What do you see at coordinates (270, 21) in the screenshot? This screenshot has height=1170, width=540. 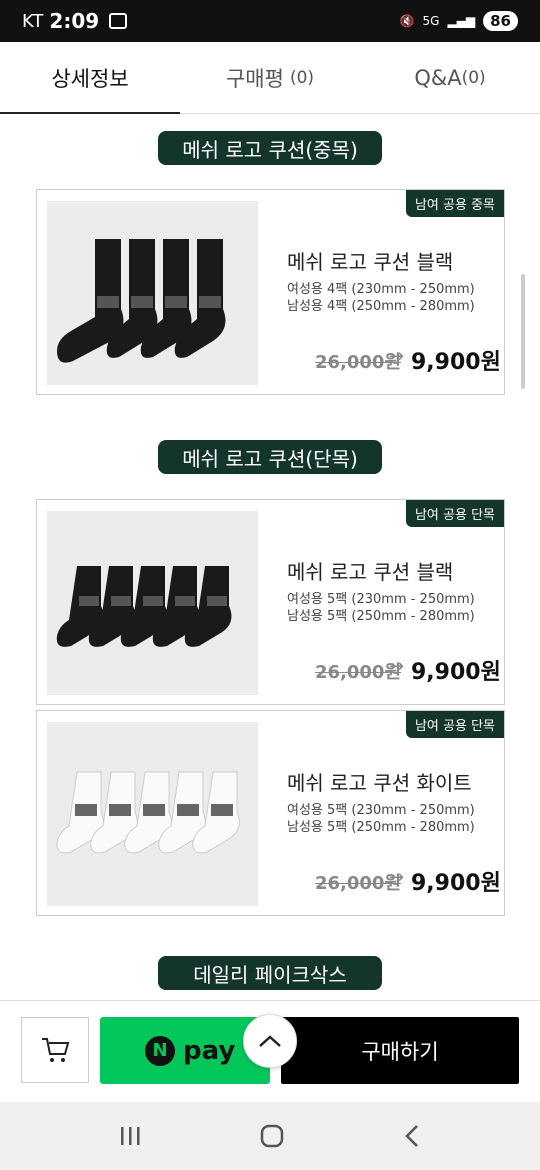 I see `status-bar: KT 2:09 🔇 5G ▂▄▆ 86` at bounding box center [270, 21].